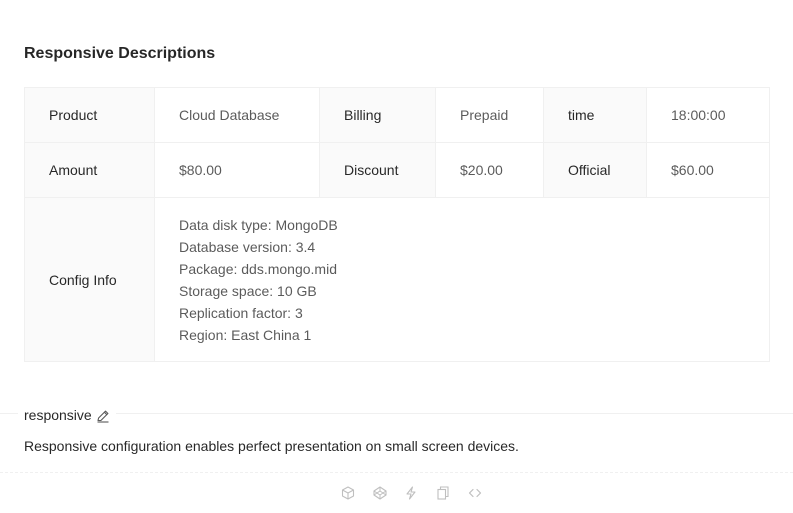  Describe the element at coordinates (120, 53) in the screenshot. I see `descriptions-title: Responsive Descriptions` at that location.